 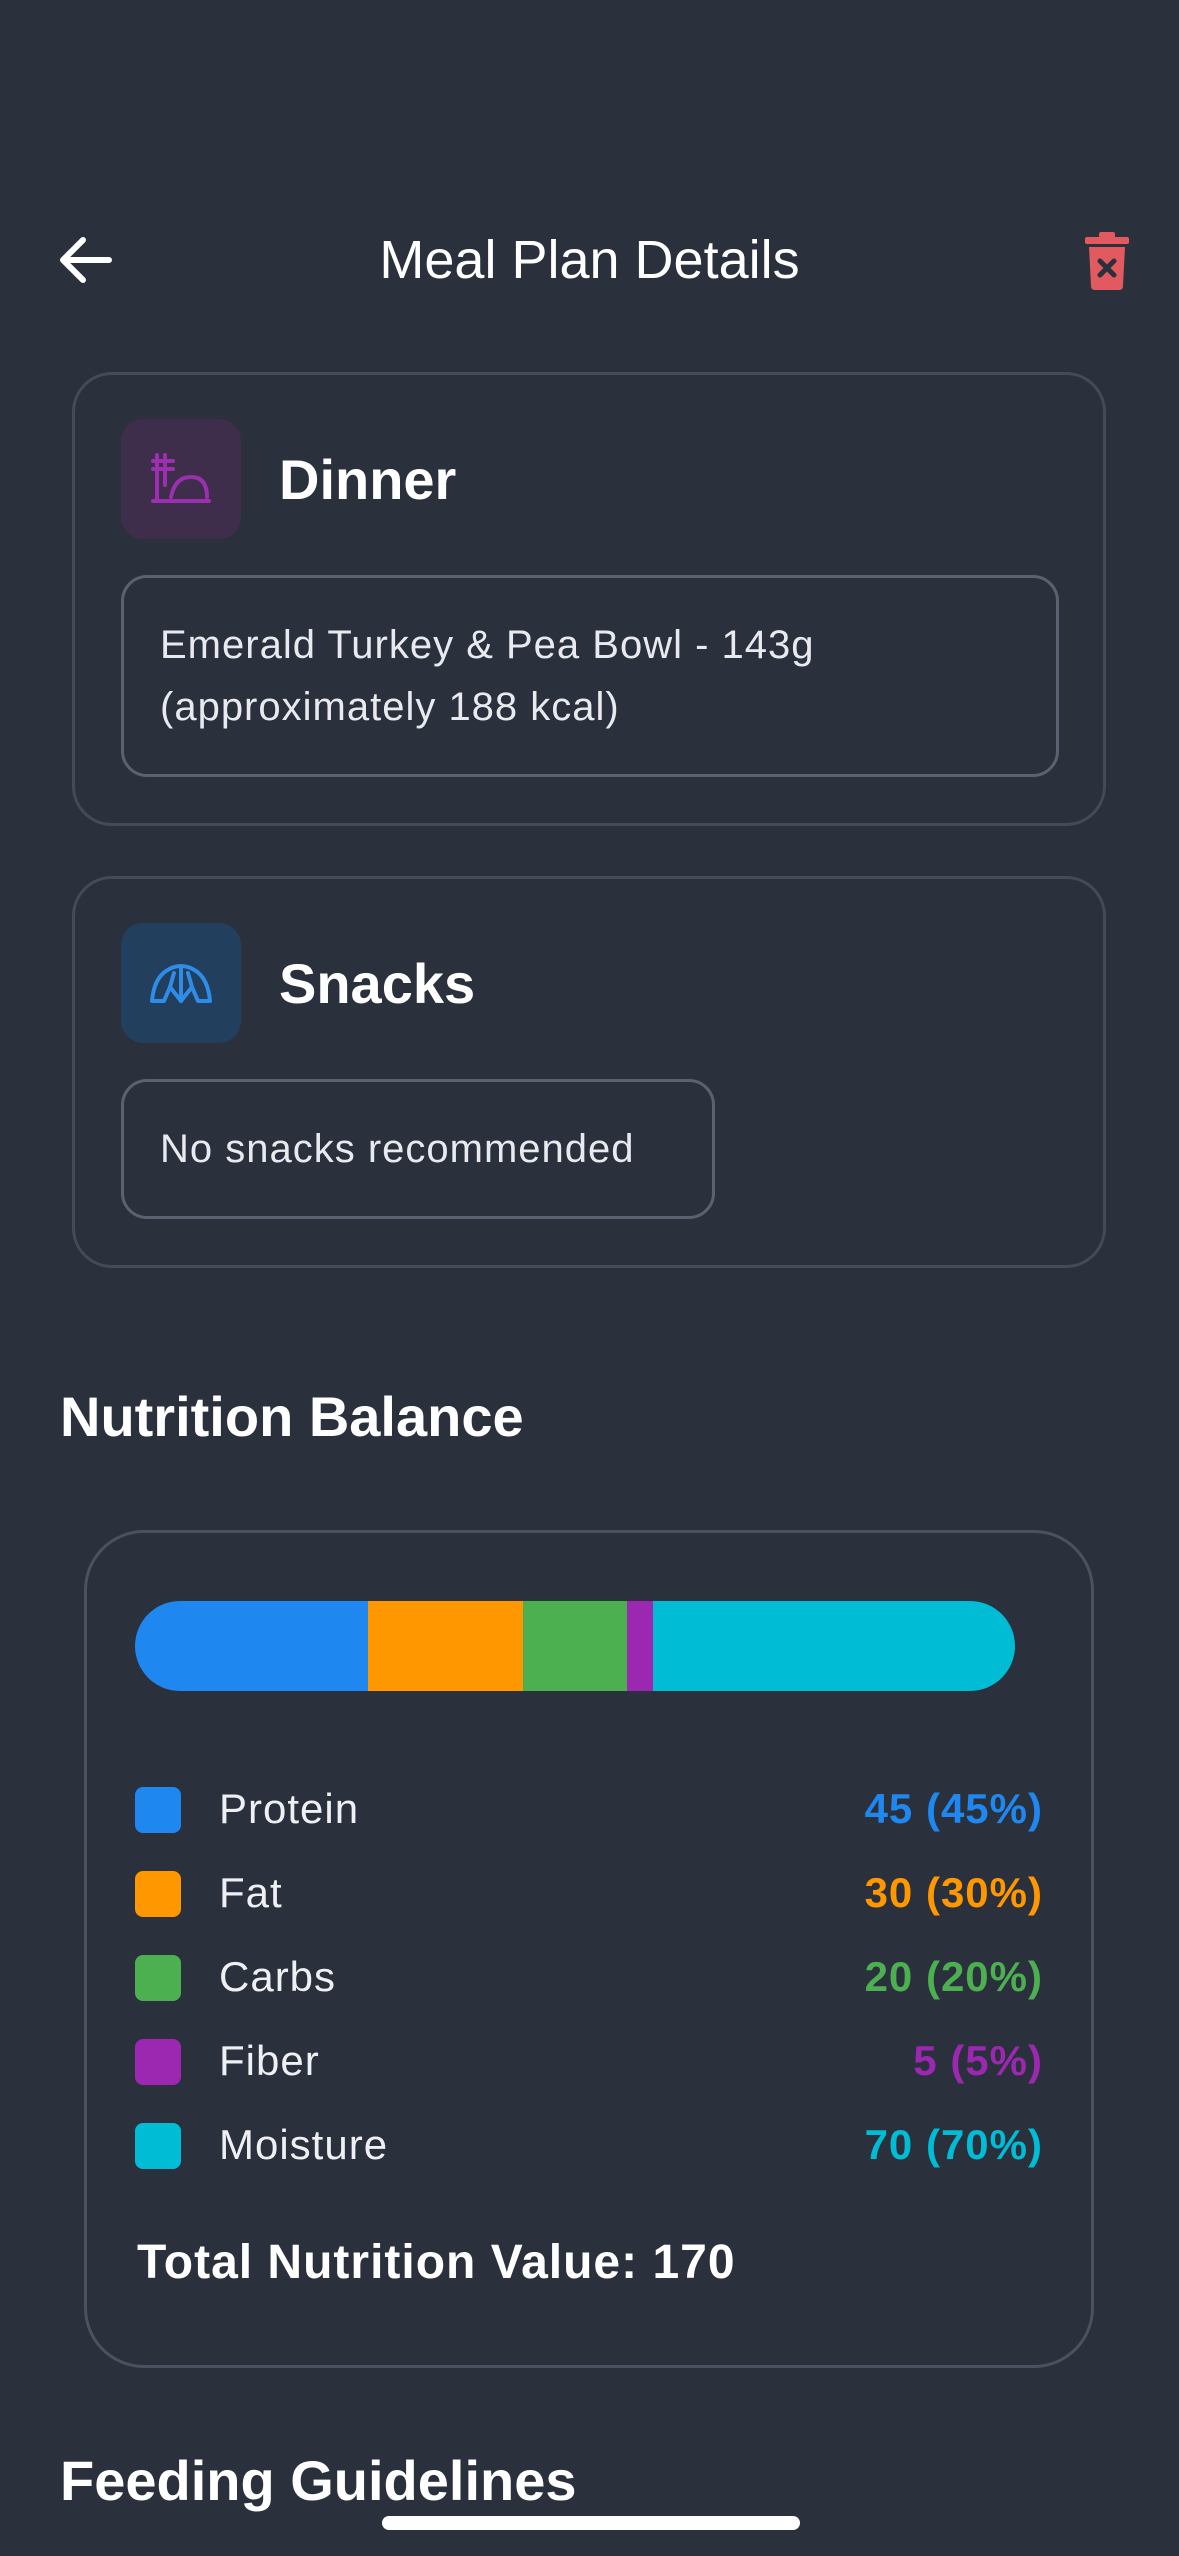 I want to click on meal-title-dinner: Dinner, so click(x=368, y=479).